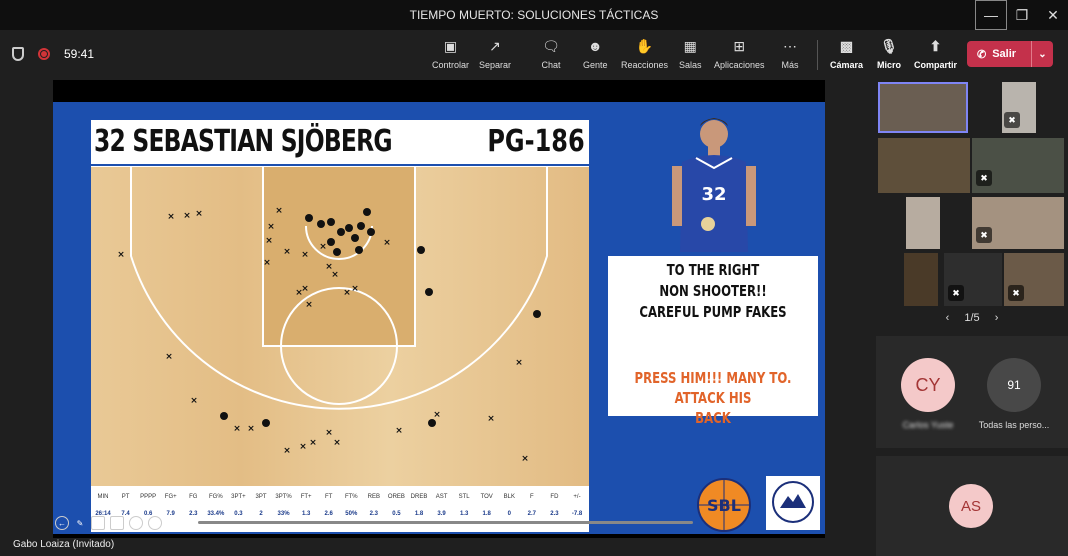  What do you see at coordinates (846, 45) in the screenshot?
I see `camera-off-icon: ▩` at bounding box center [846, 45].